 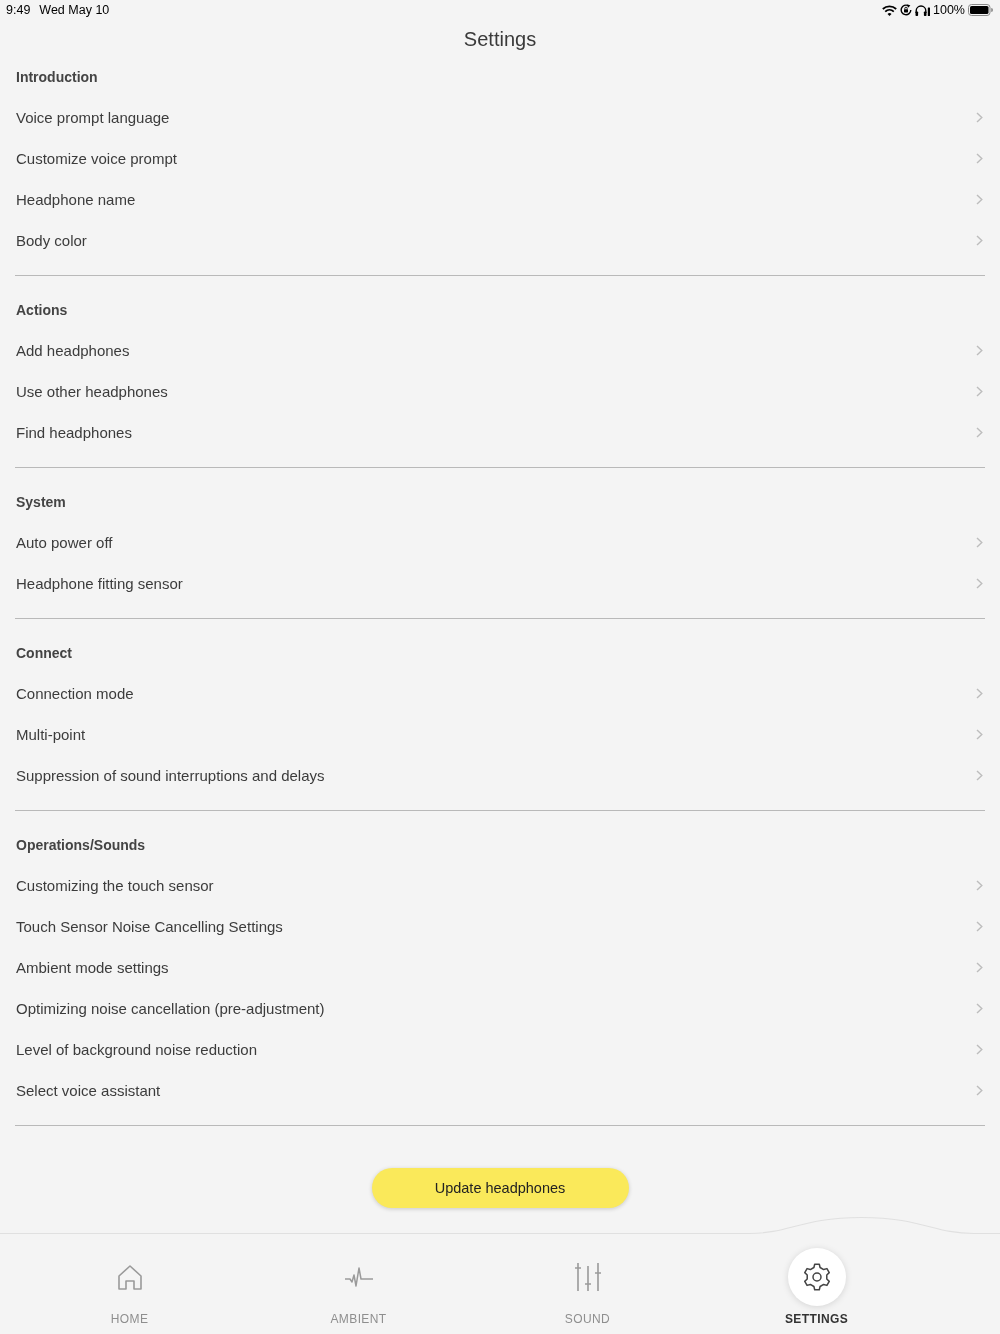 What do you see at coordinates (500, 158) in the screenshot?
I see `settings-row: Customize voice prompt` at bounding box center [500, 158].